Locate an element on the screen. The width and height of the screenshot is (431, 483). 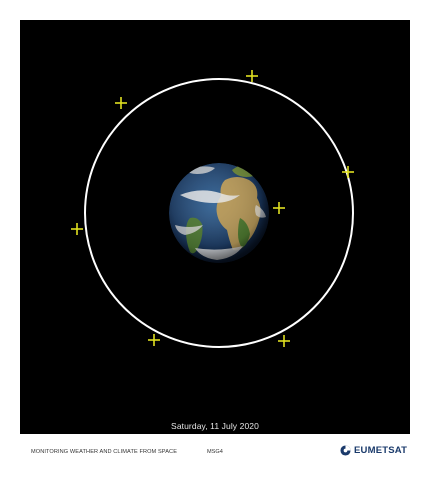
date-label: Saturday, 11 July 2020 is located at coordinates (215, 426).